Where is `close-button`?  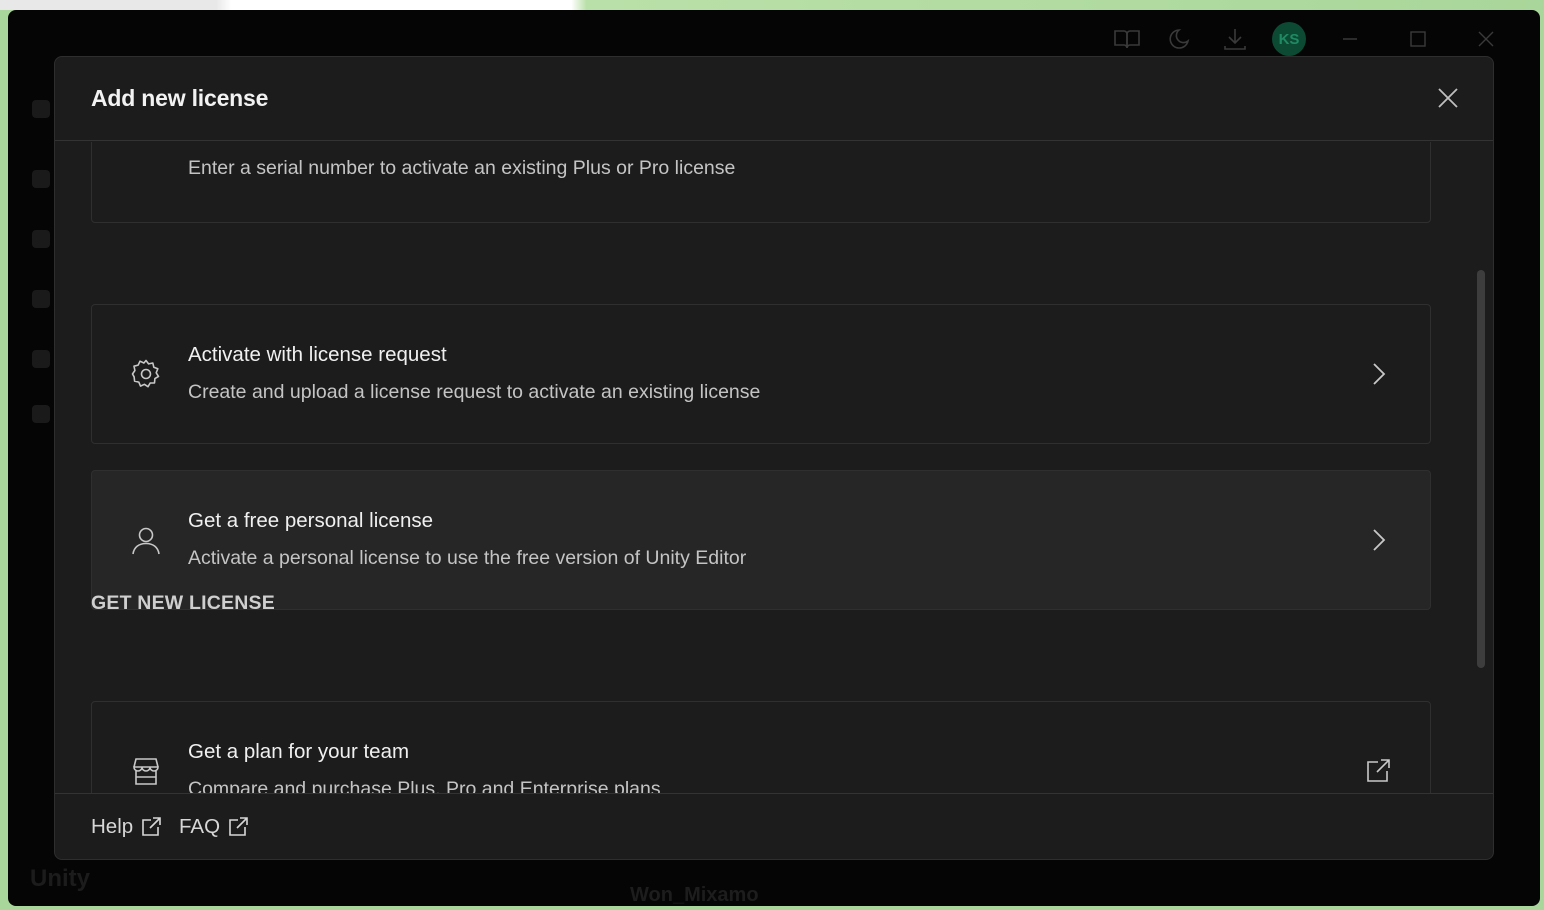 close-button is located at coordinates (1448, 98).